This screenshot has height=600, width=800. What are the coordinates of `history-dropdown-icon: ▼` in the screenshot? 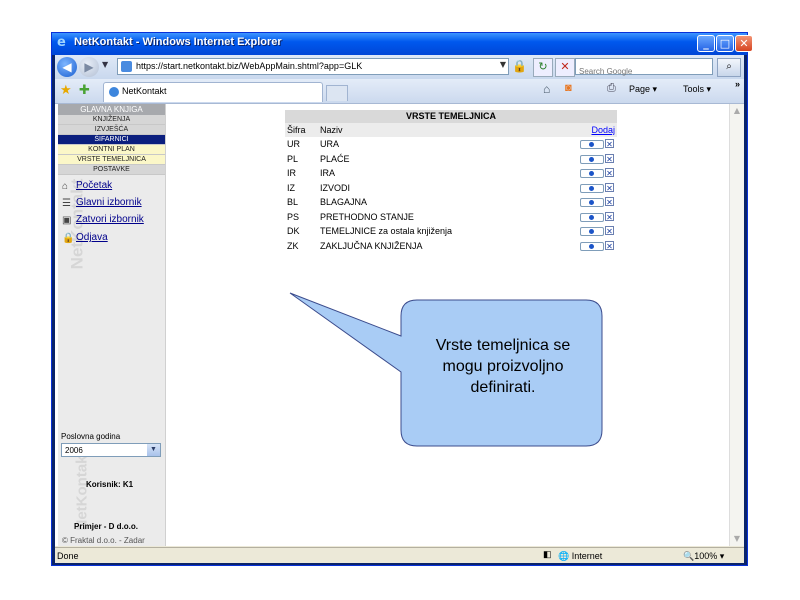 It's located at (105, 64).